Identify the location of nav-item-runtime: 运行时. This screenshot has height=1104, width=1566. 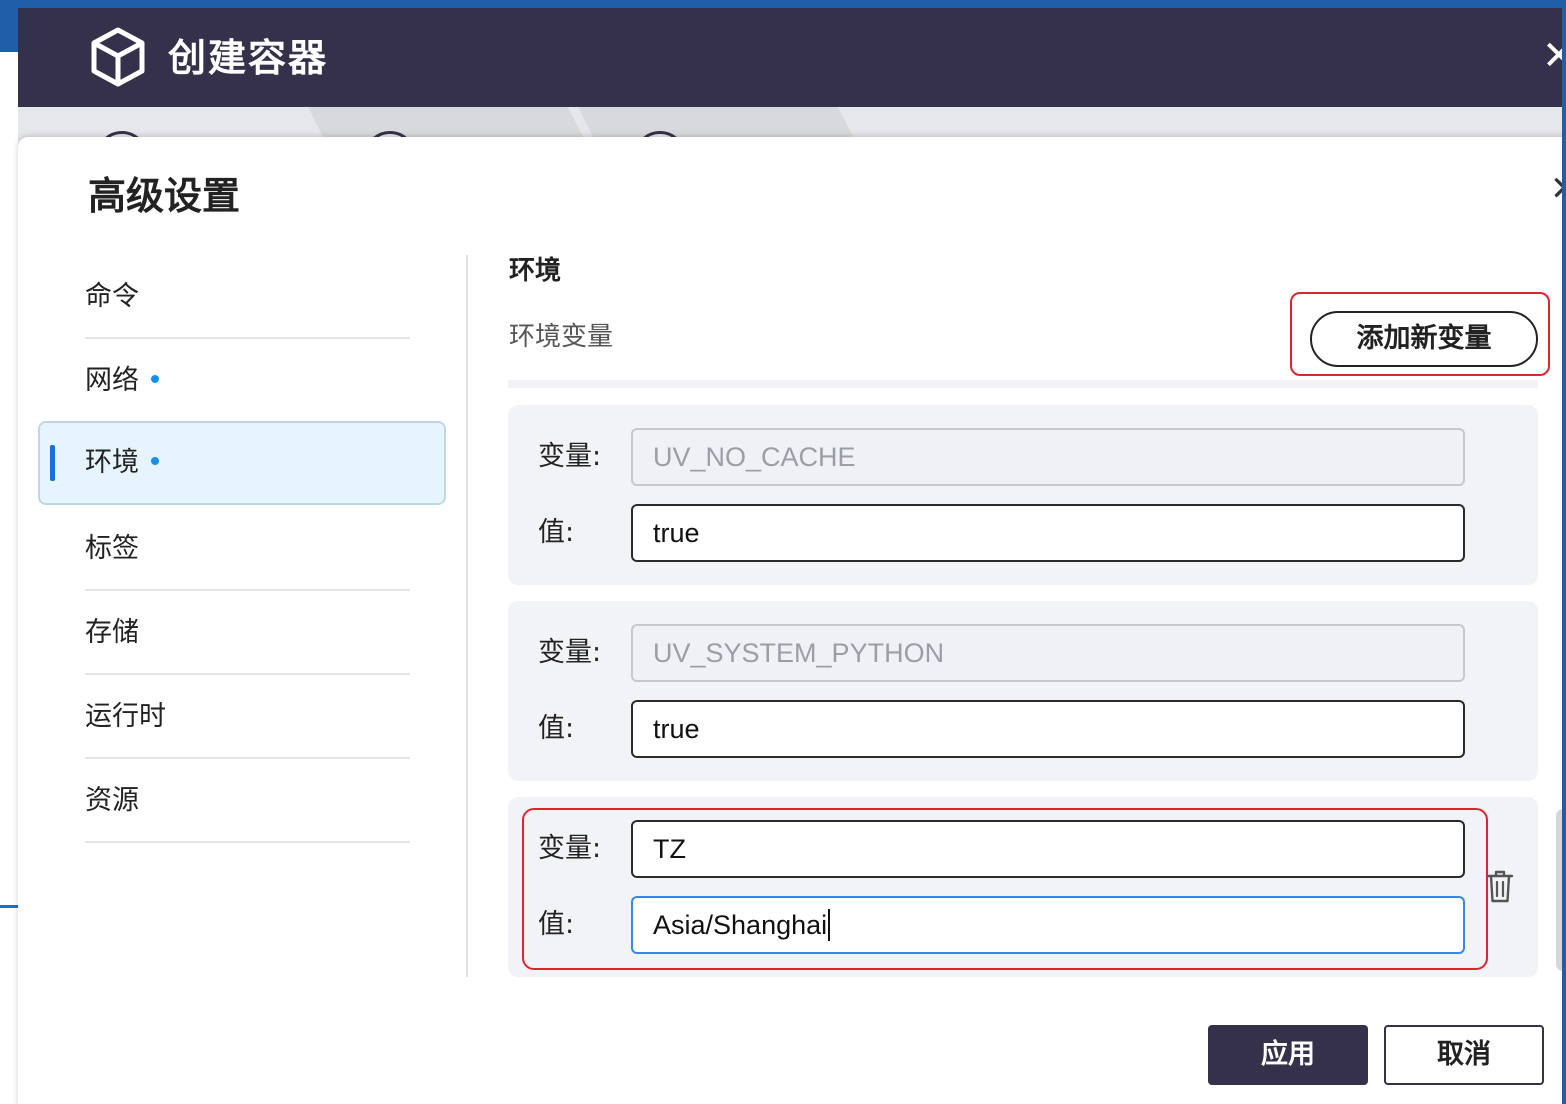
(242, 717).